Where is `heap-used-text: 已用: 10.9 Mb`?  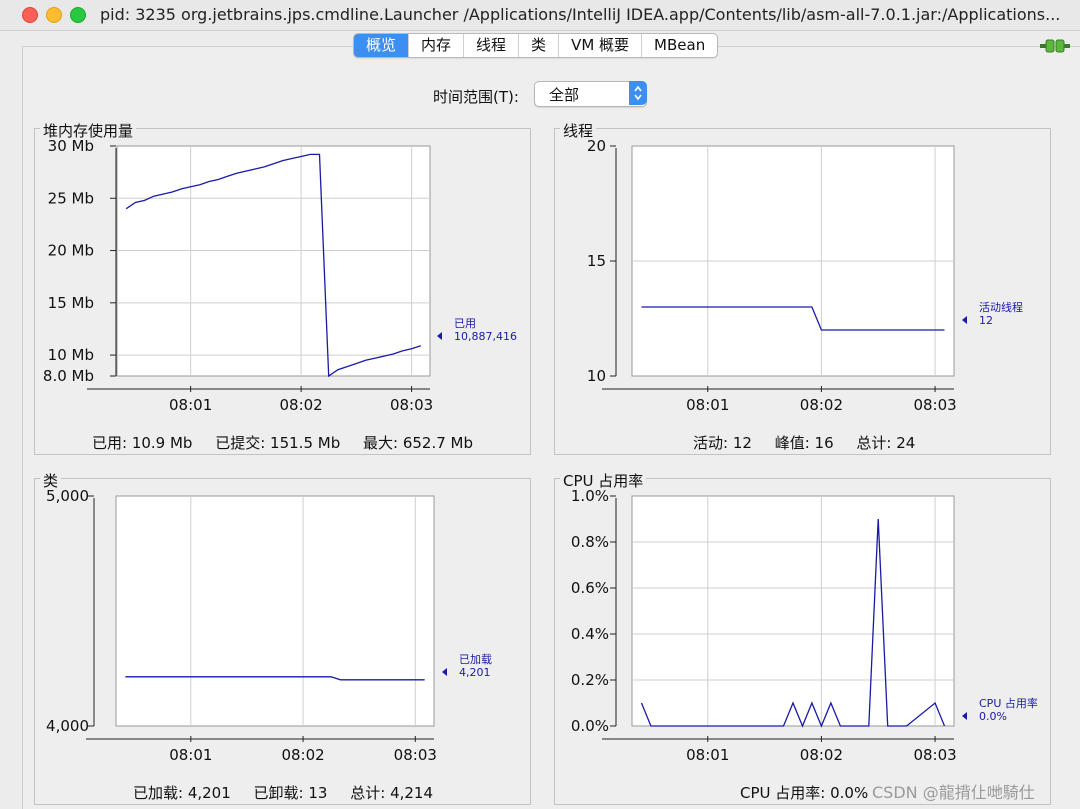 heap-used-text: 已用: 10.9 Mb is located at coordinates (142, 443).